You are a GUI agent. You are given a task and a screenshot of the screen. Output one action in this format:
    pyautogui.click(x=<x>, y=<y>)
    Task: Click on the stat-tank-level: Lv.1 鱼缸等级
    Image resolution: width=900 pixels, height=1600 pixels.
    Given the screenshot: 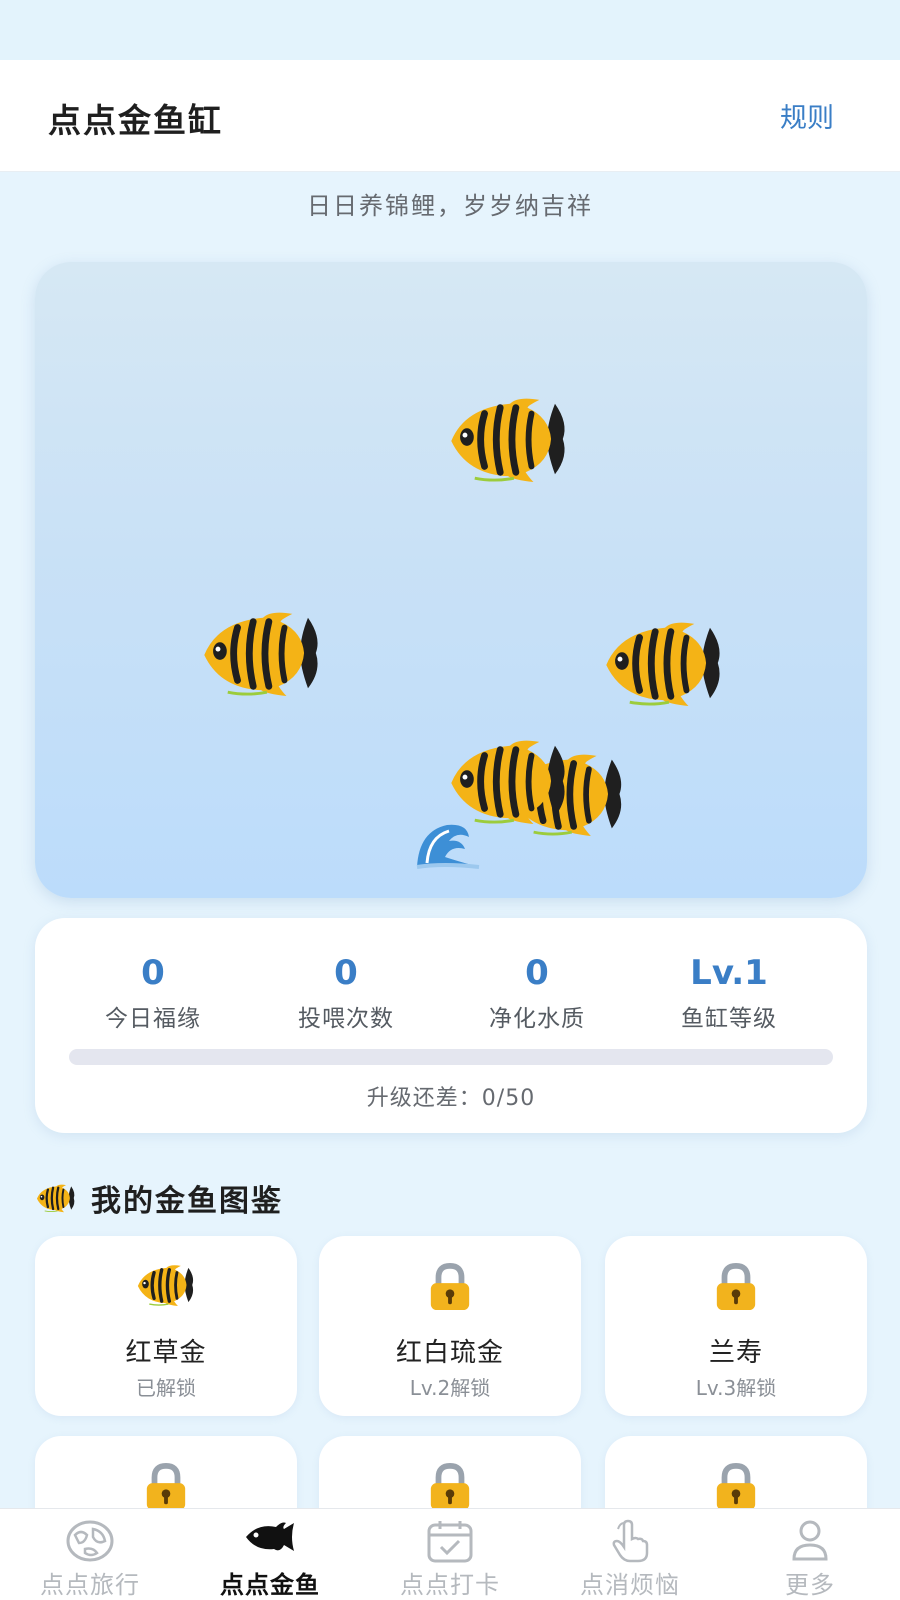 What is the action you would take?
    pyautogui.click(x=729, y=993)
    